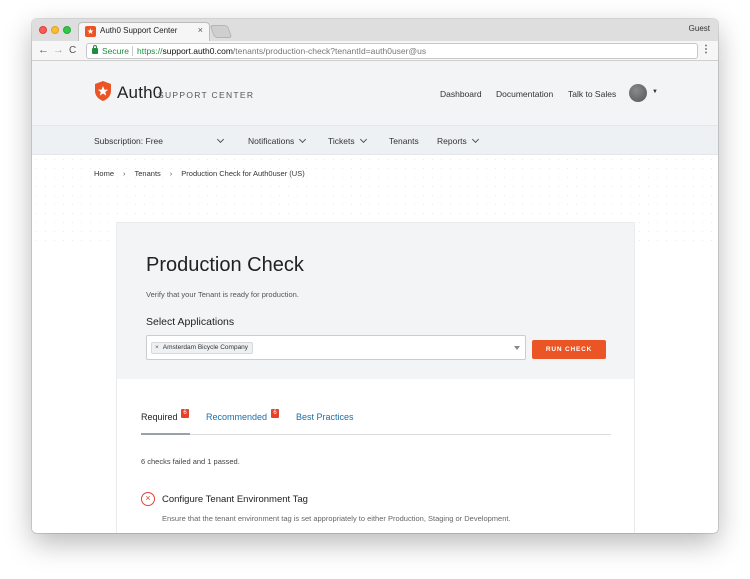  I want to click on subscription-value: Free, so click(154, 141).